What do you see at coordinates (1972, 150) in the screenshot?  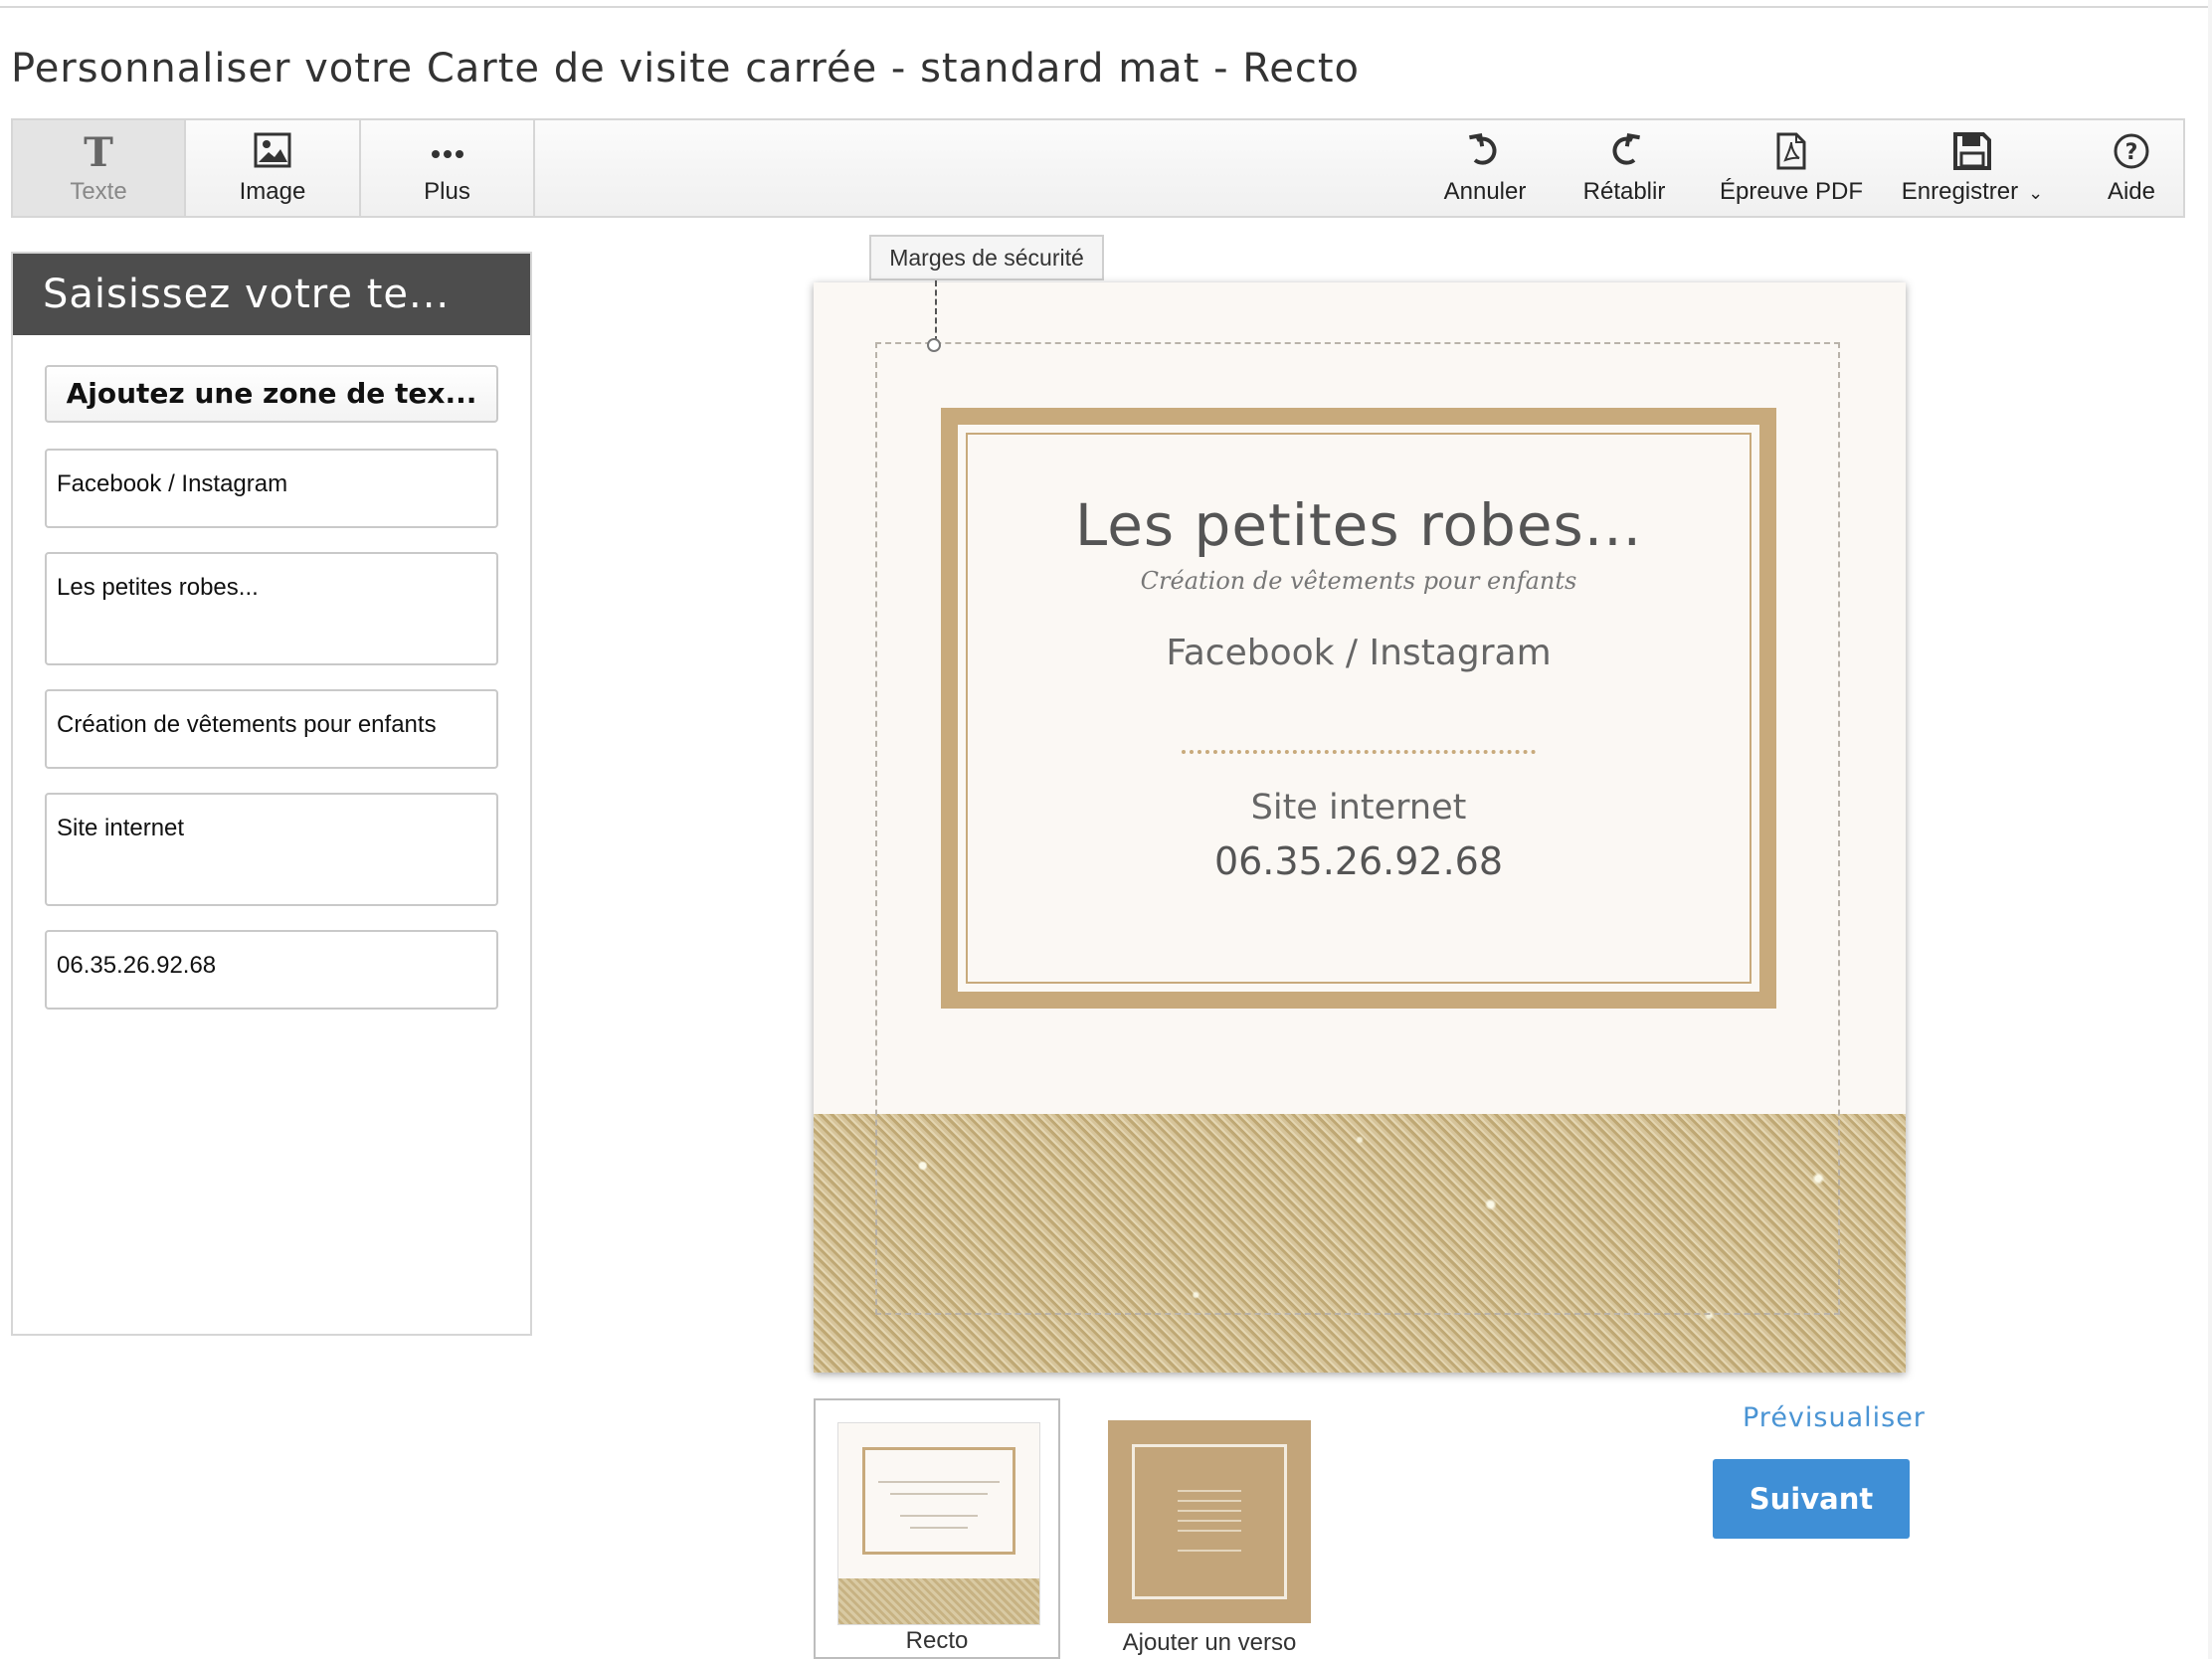 I see `save-icon` at bounding box center [1972, 150].